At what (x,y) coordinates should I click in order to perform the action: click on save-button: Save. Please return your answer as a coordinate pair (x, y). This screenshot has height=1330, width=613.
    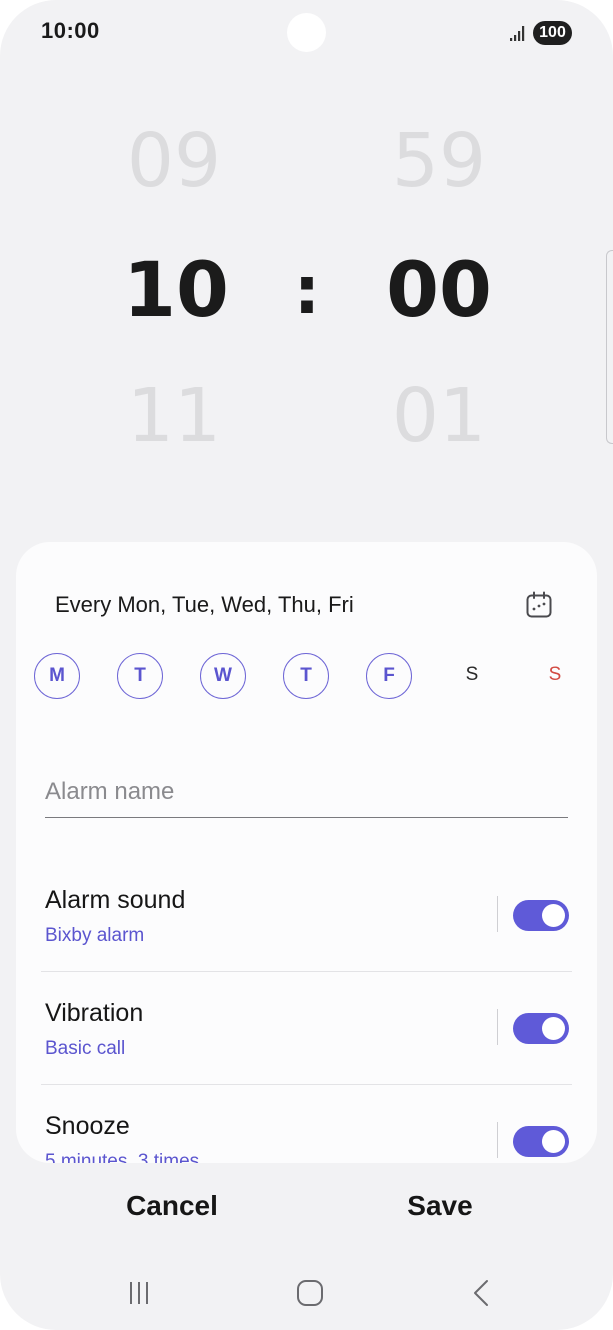
    Looking at the image, I should click on (440, 1206).